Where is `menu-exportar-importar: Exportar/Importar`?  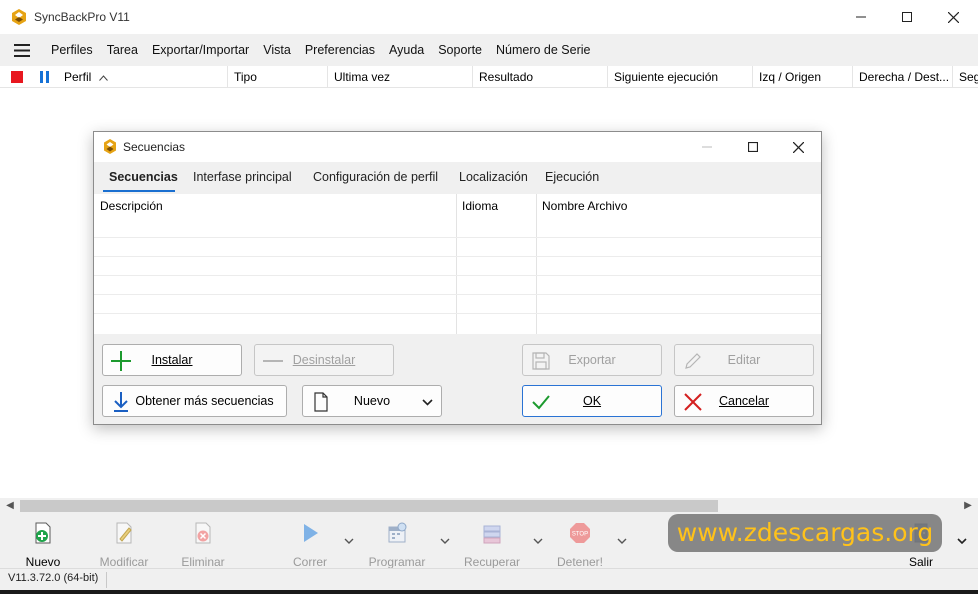
menu-exportar-importar: Exportar/Importar is located at coordinates (200, 50).